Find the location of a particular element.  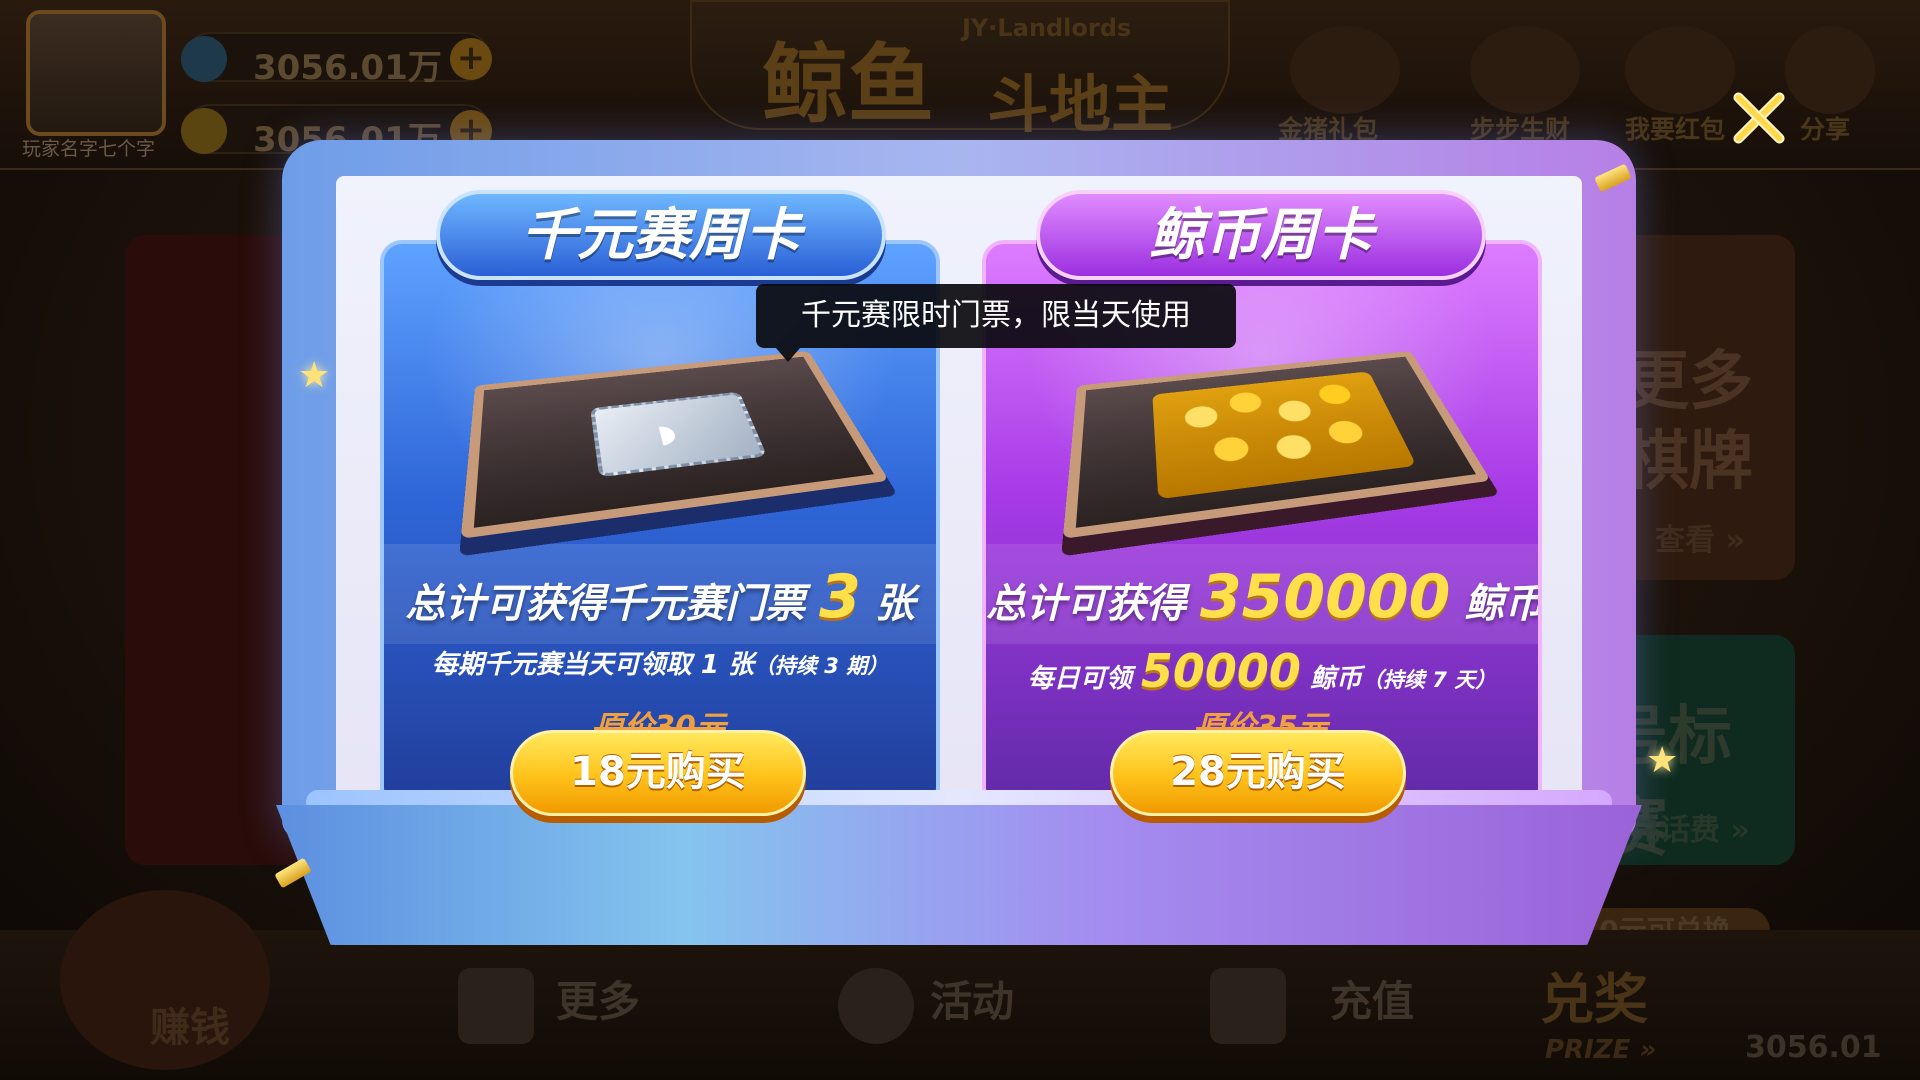

bottom-activity: 活动 is located at coordinates (972, 1001).